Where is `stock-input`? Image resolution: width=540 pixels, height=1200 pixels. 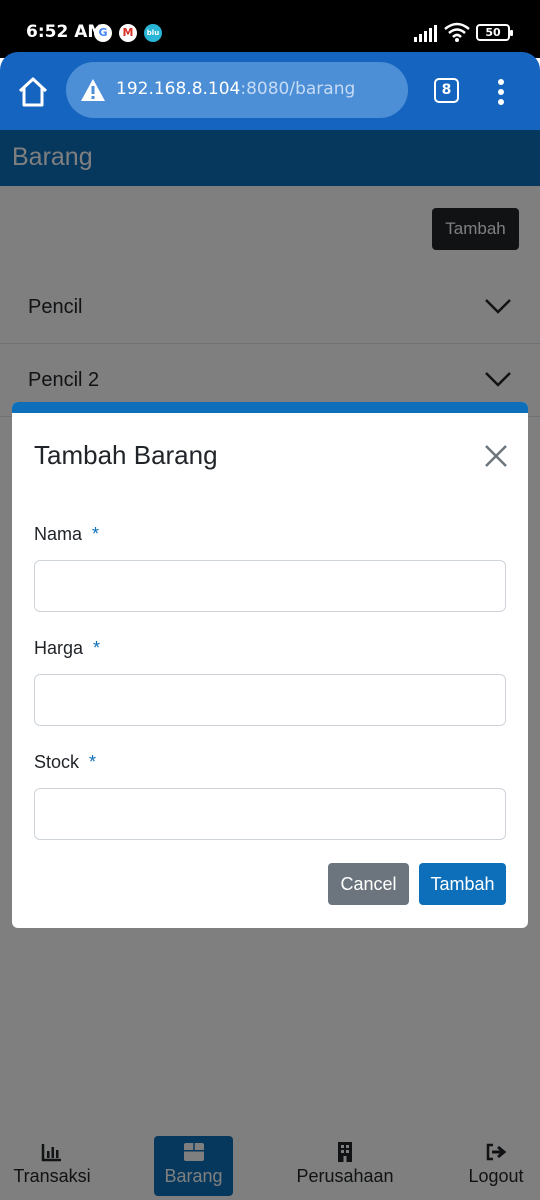
stock-input is located at coordinates (270, 814).